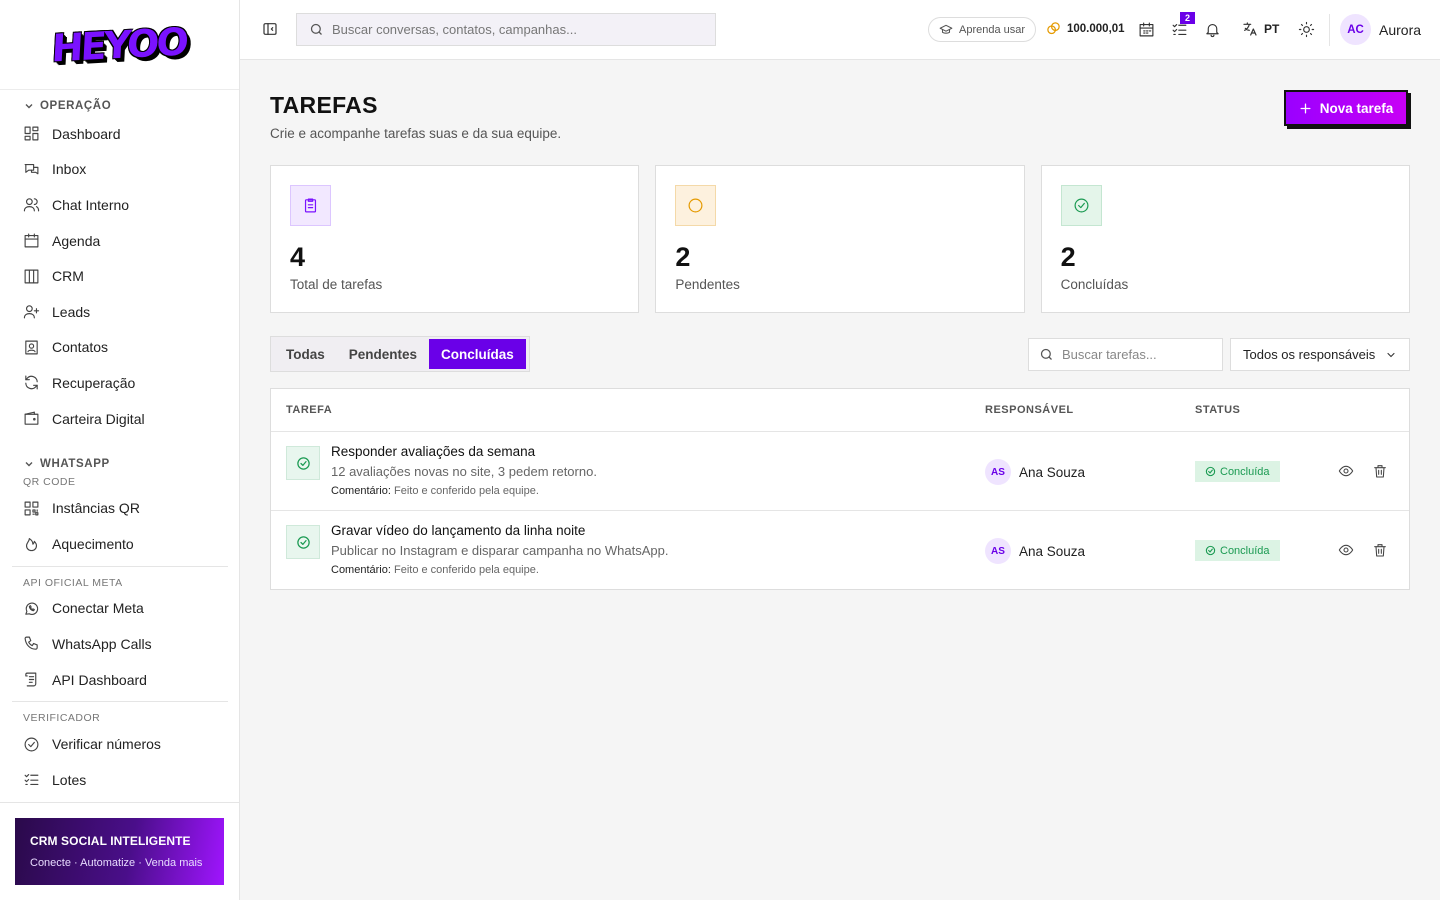  Describe the element at coordinates (270, 29) in the screenshot. I see `sidebar-collapse-icon` at that location.